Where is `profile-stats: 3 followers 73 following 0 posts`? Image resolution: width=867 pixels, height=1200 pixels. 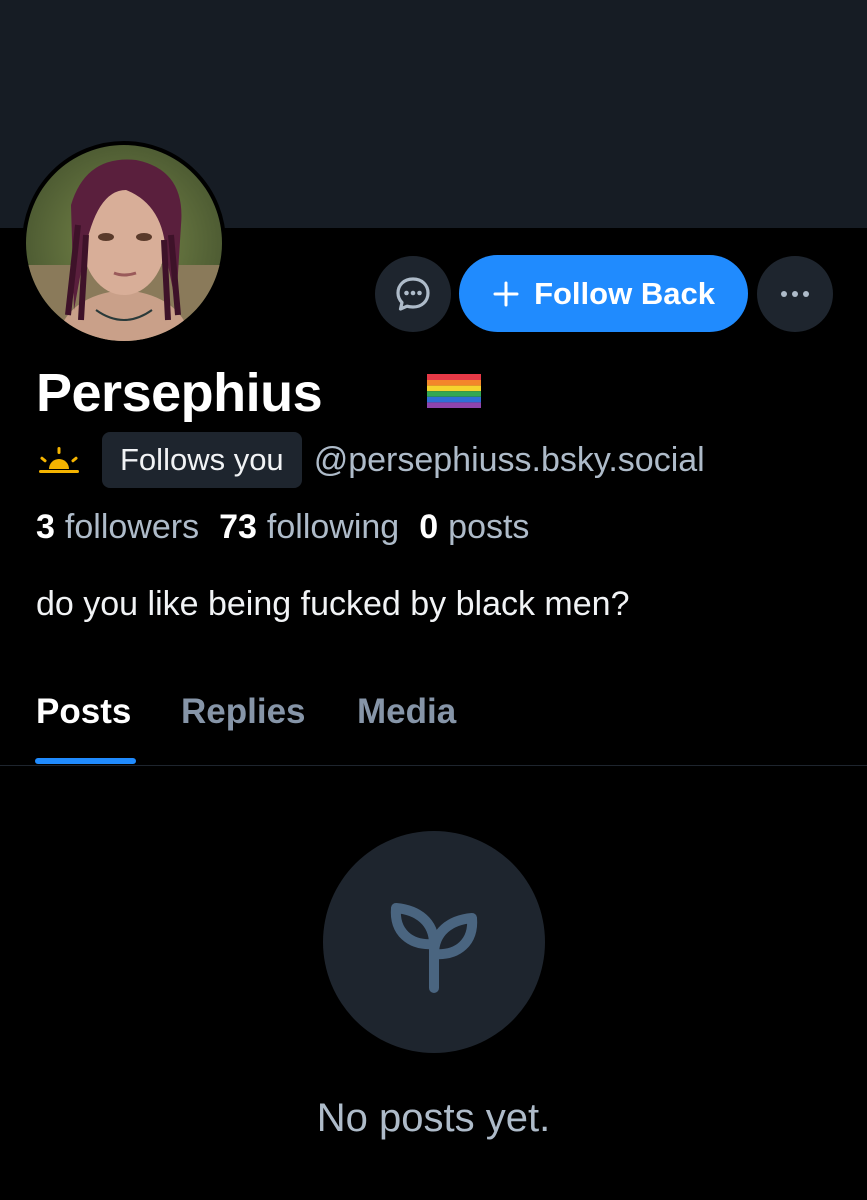
profile-stats: 3 followers 73 following 0 posts is located at coordinates (292, 527).